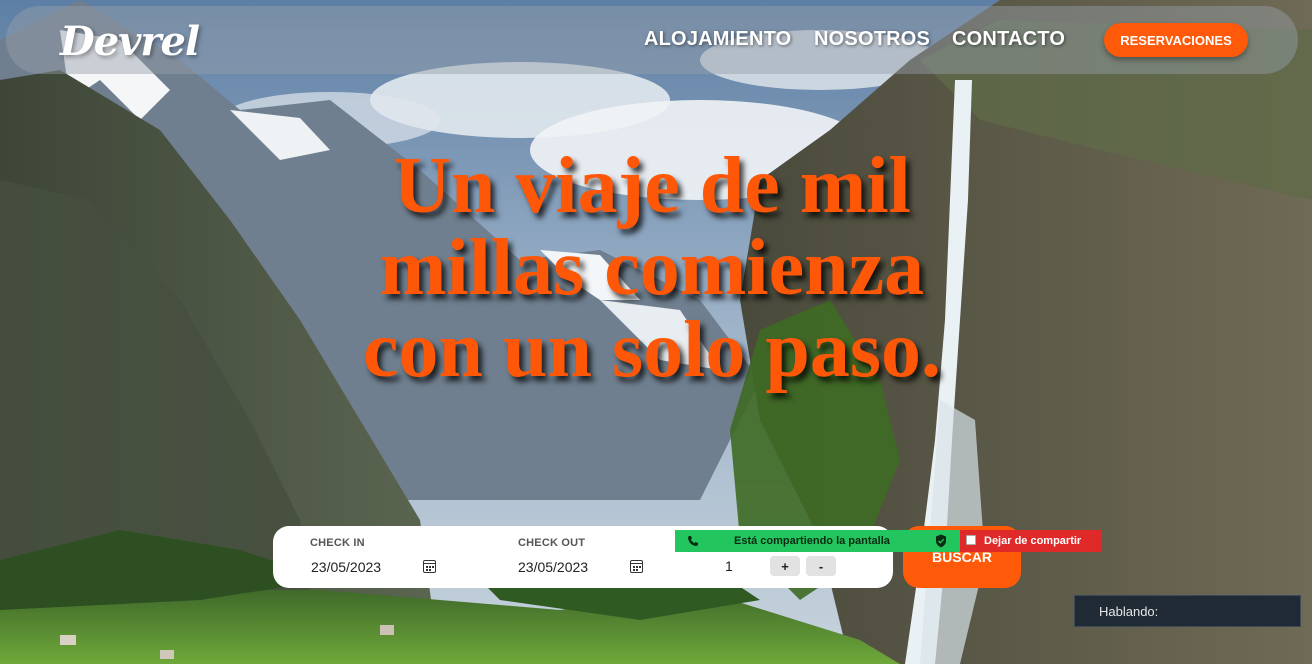 This screenshot has width=1312, height=664. I want to click on speaking-indicator: Hablando:, so click(1187, 611).